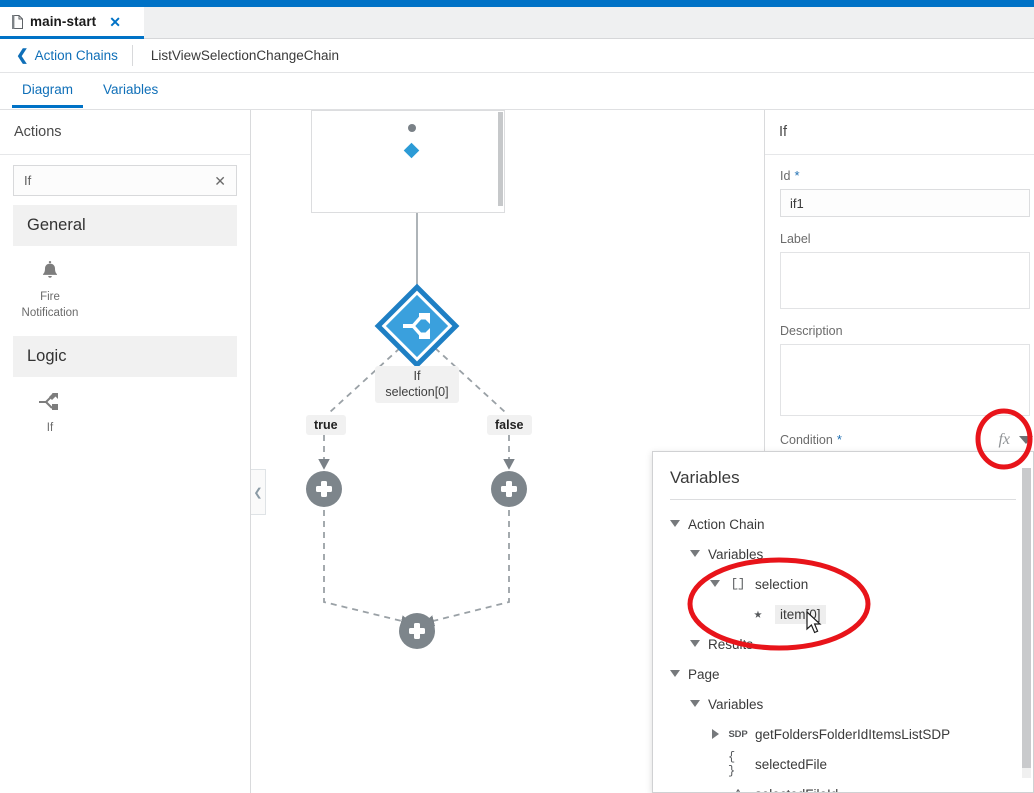 The image size is (1034, 793). I want to click on any-type-icon: ★, so click(758, 614).